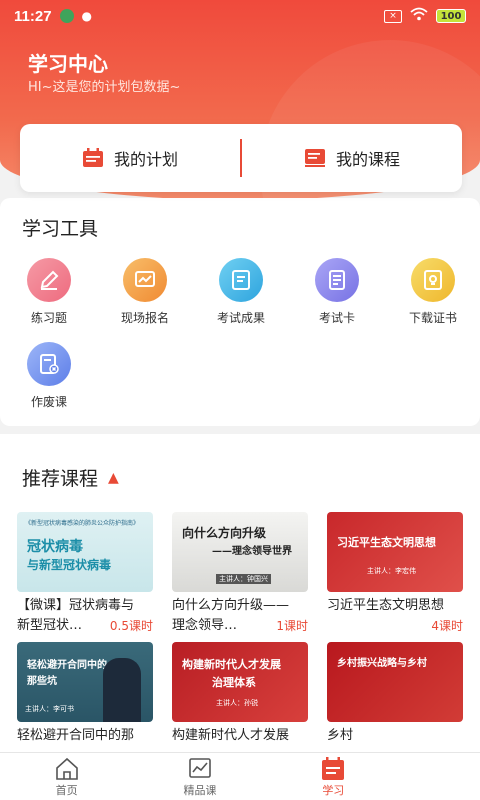 The image size is (480, 800). What do you see at coordinates (382, 663) in the screenshot?
I see `thumb-title: 乡村振兴战略与乡村` at bounding box center [382, 663].